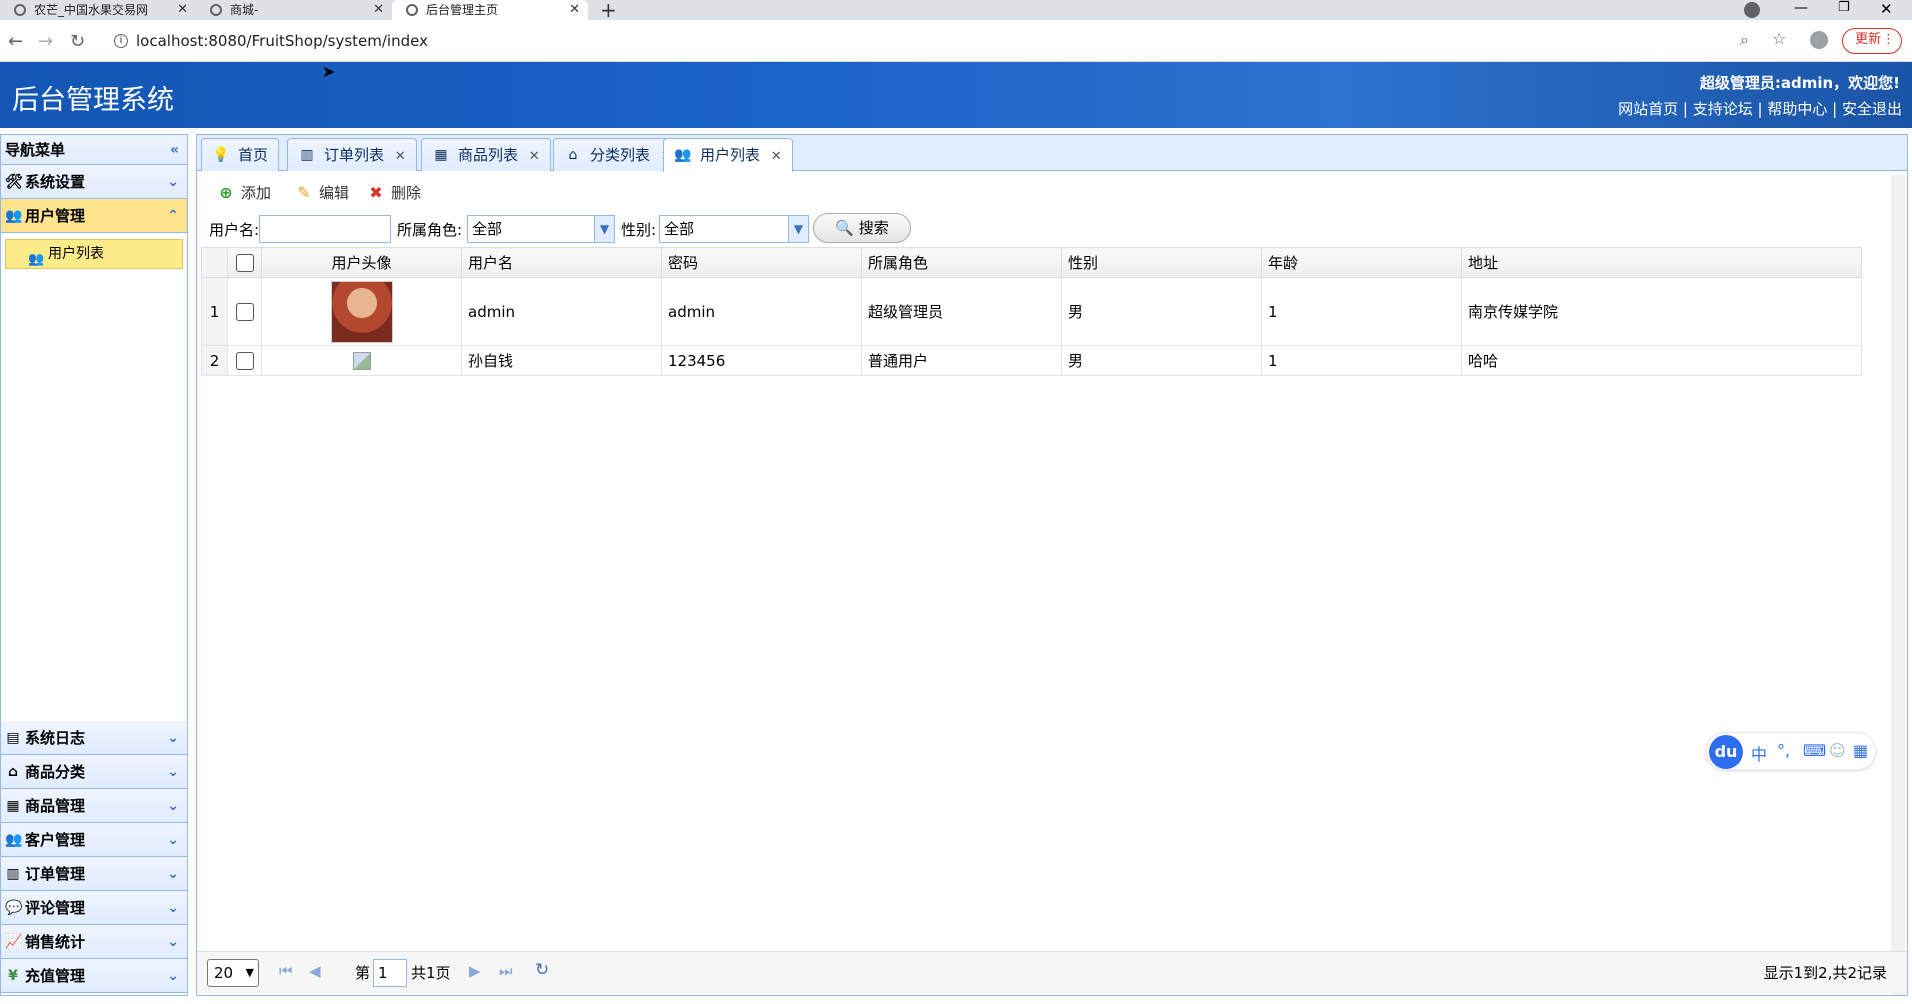  What do you see at coordinates (490, 10) in the screenshot?
I see `browser-tab-active: 后台管理主页 ✕` at bounding box center [490, 10].